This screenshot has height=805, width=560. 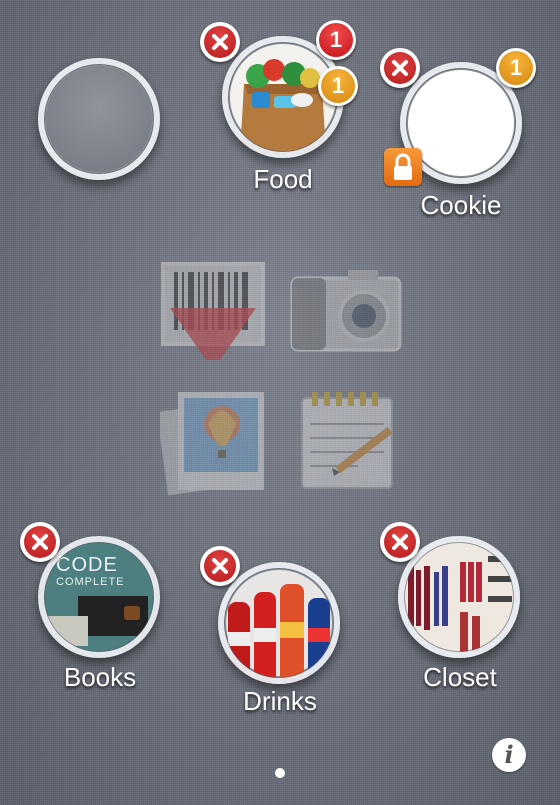 I want to click on drinks-delete-button, so click(x=220, y=566).